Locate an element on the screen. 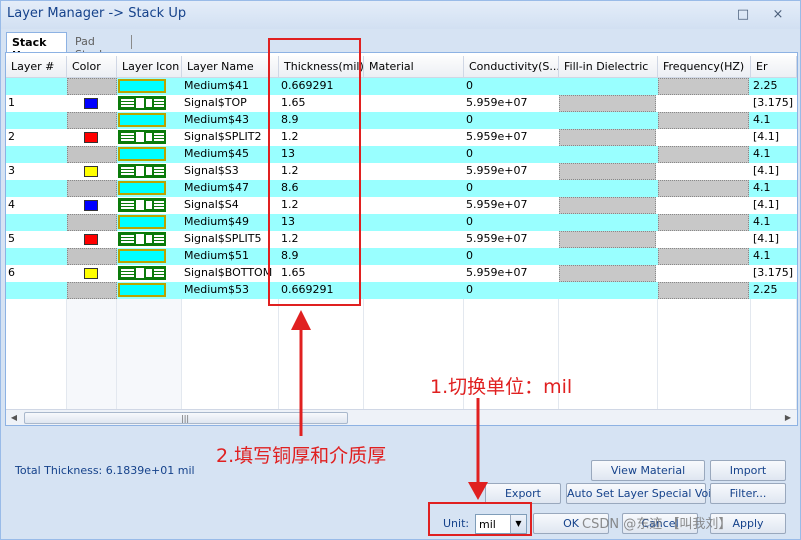  annotation-arrows is located at coordinates (389, 405).